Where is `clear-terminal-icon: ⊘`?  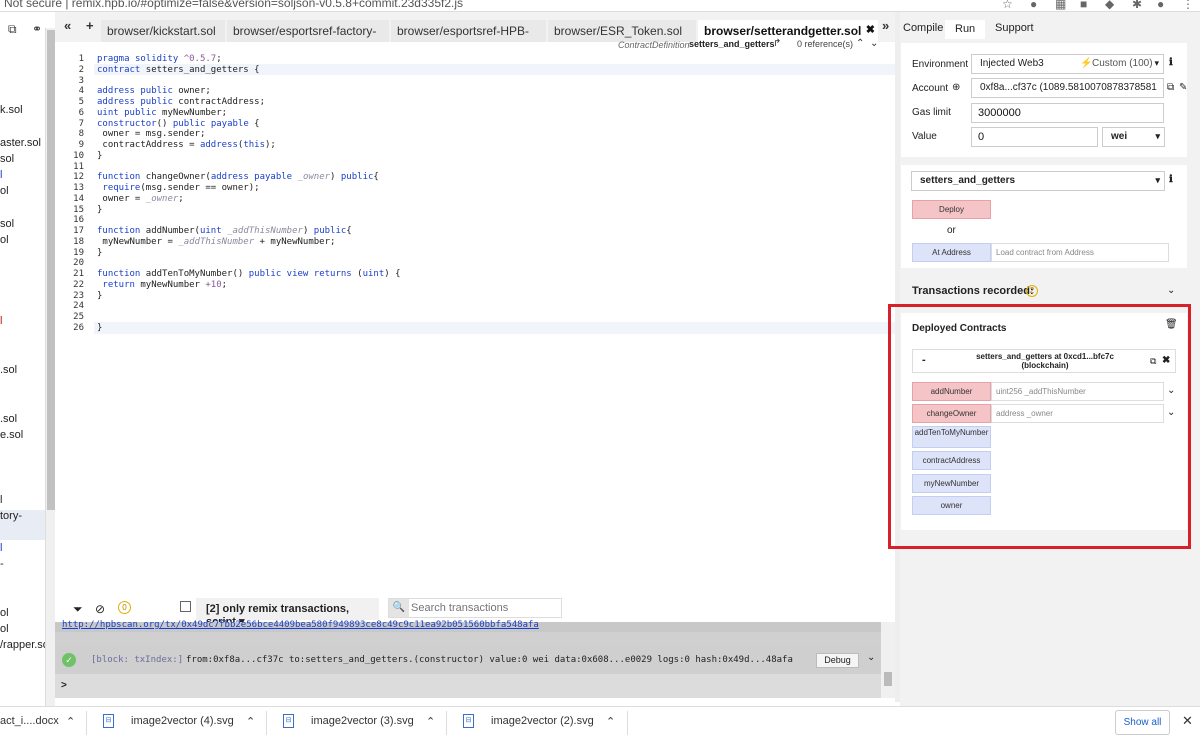 clear-terminal-icon: ⊘ is located at coordinates (100, 609).